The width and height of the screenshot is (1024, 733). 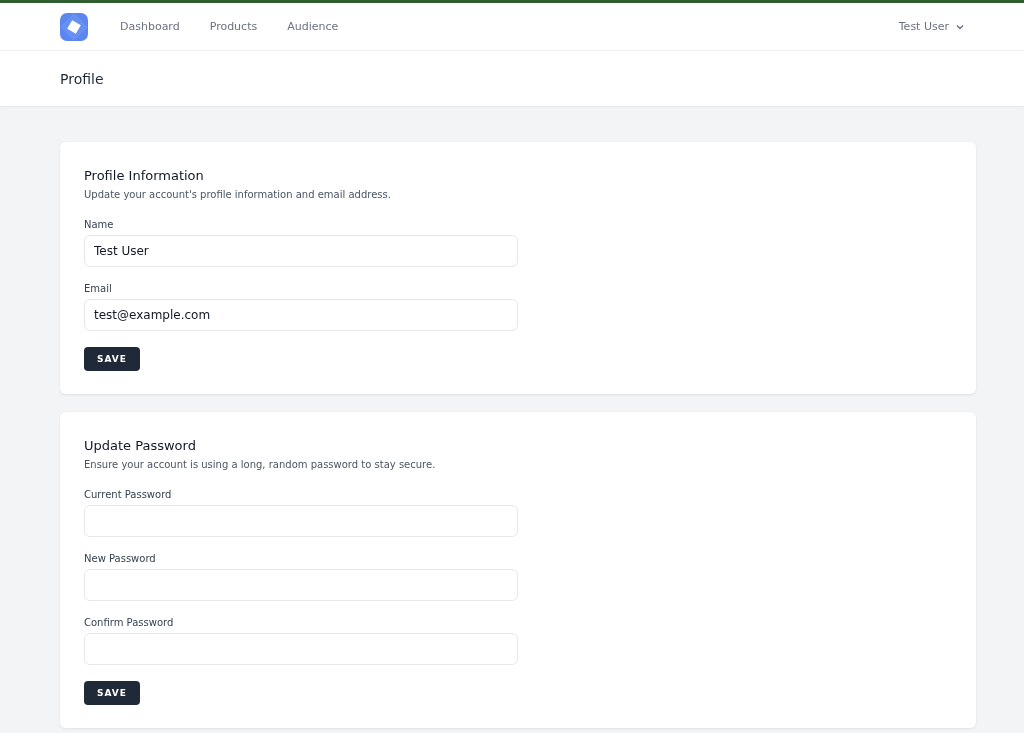 I want to click on section-title: Profile Information, so click(x=144, y=175).